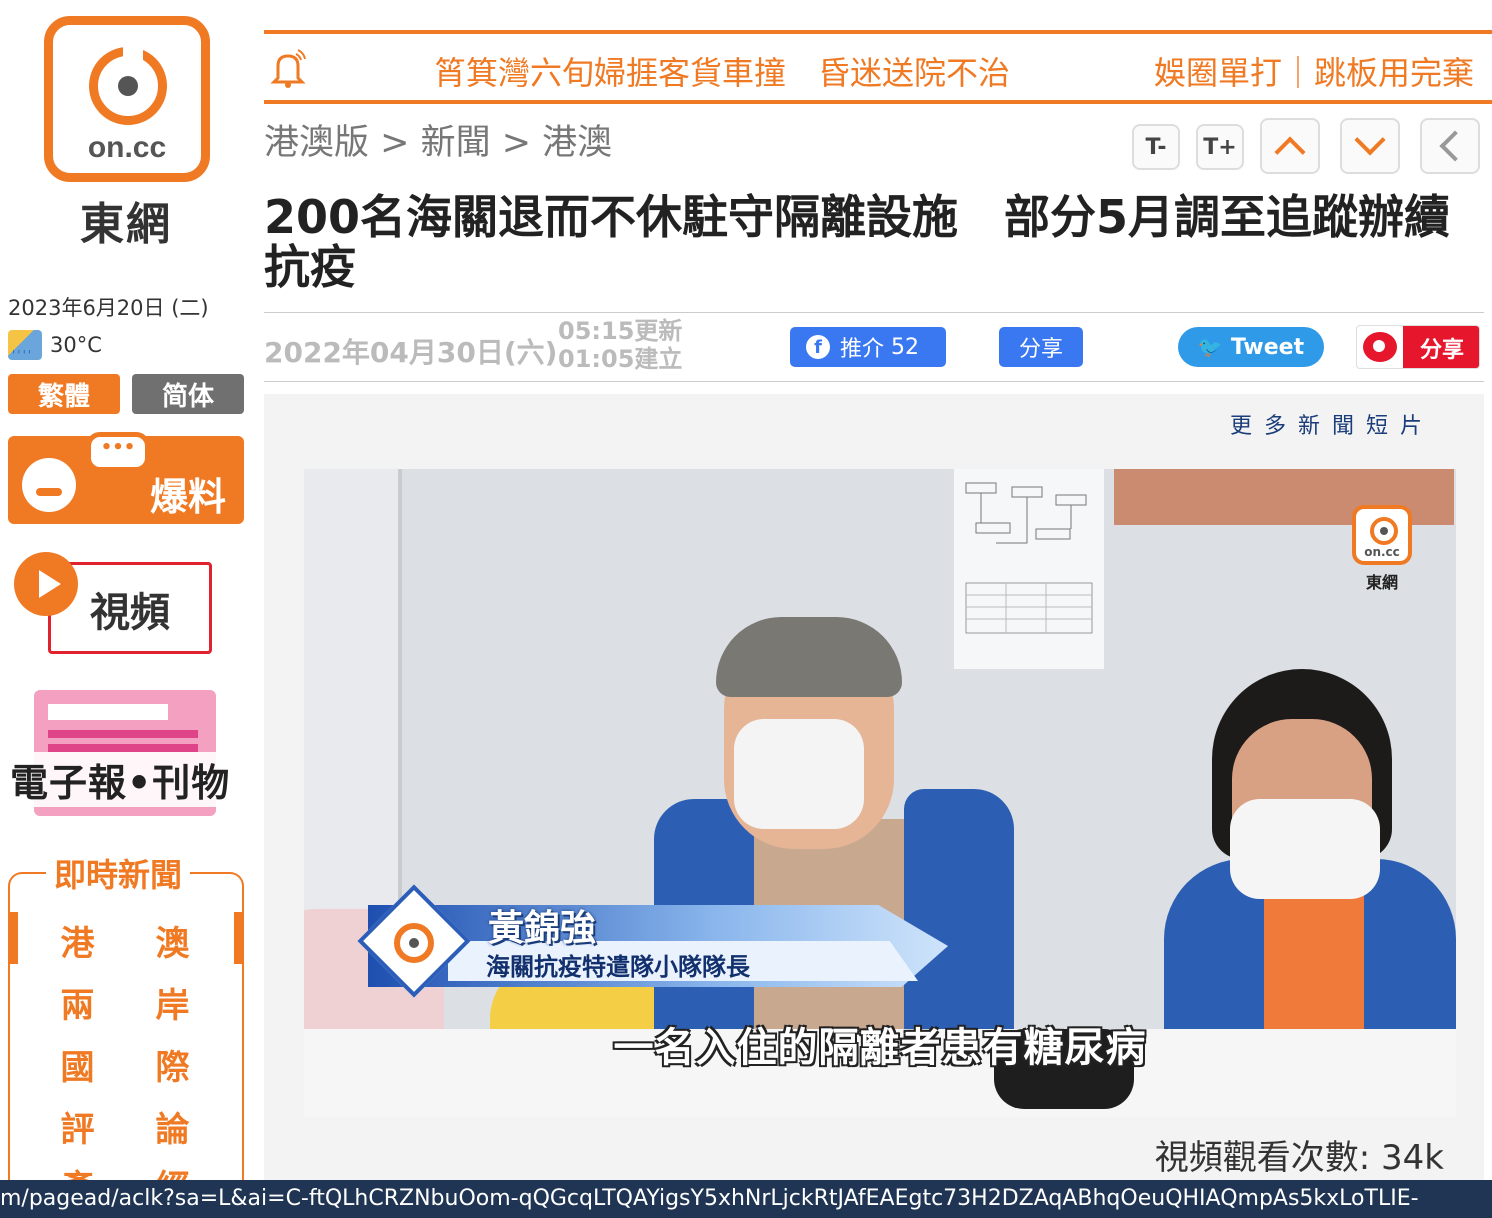 The width and height of the screenshot is (1492, 1218). I want to click on twitter-bird-icon: 🐦, so click(1210, 347).